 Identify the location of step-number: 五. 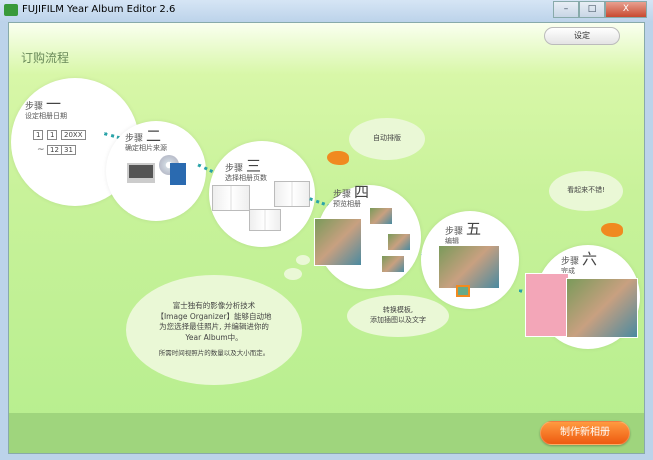
(474, 229).